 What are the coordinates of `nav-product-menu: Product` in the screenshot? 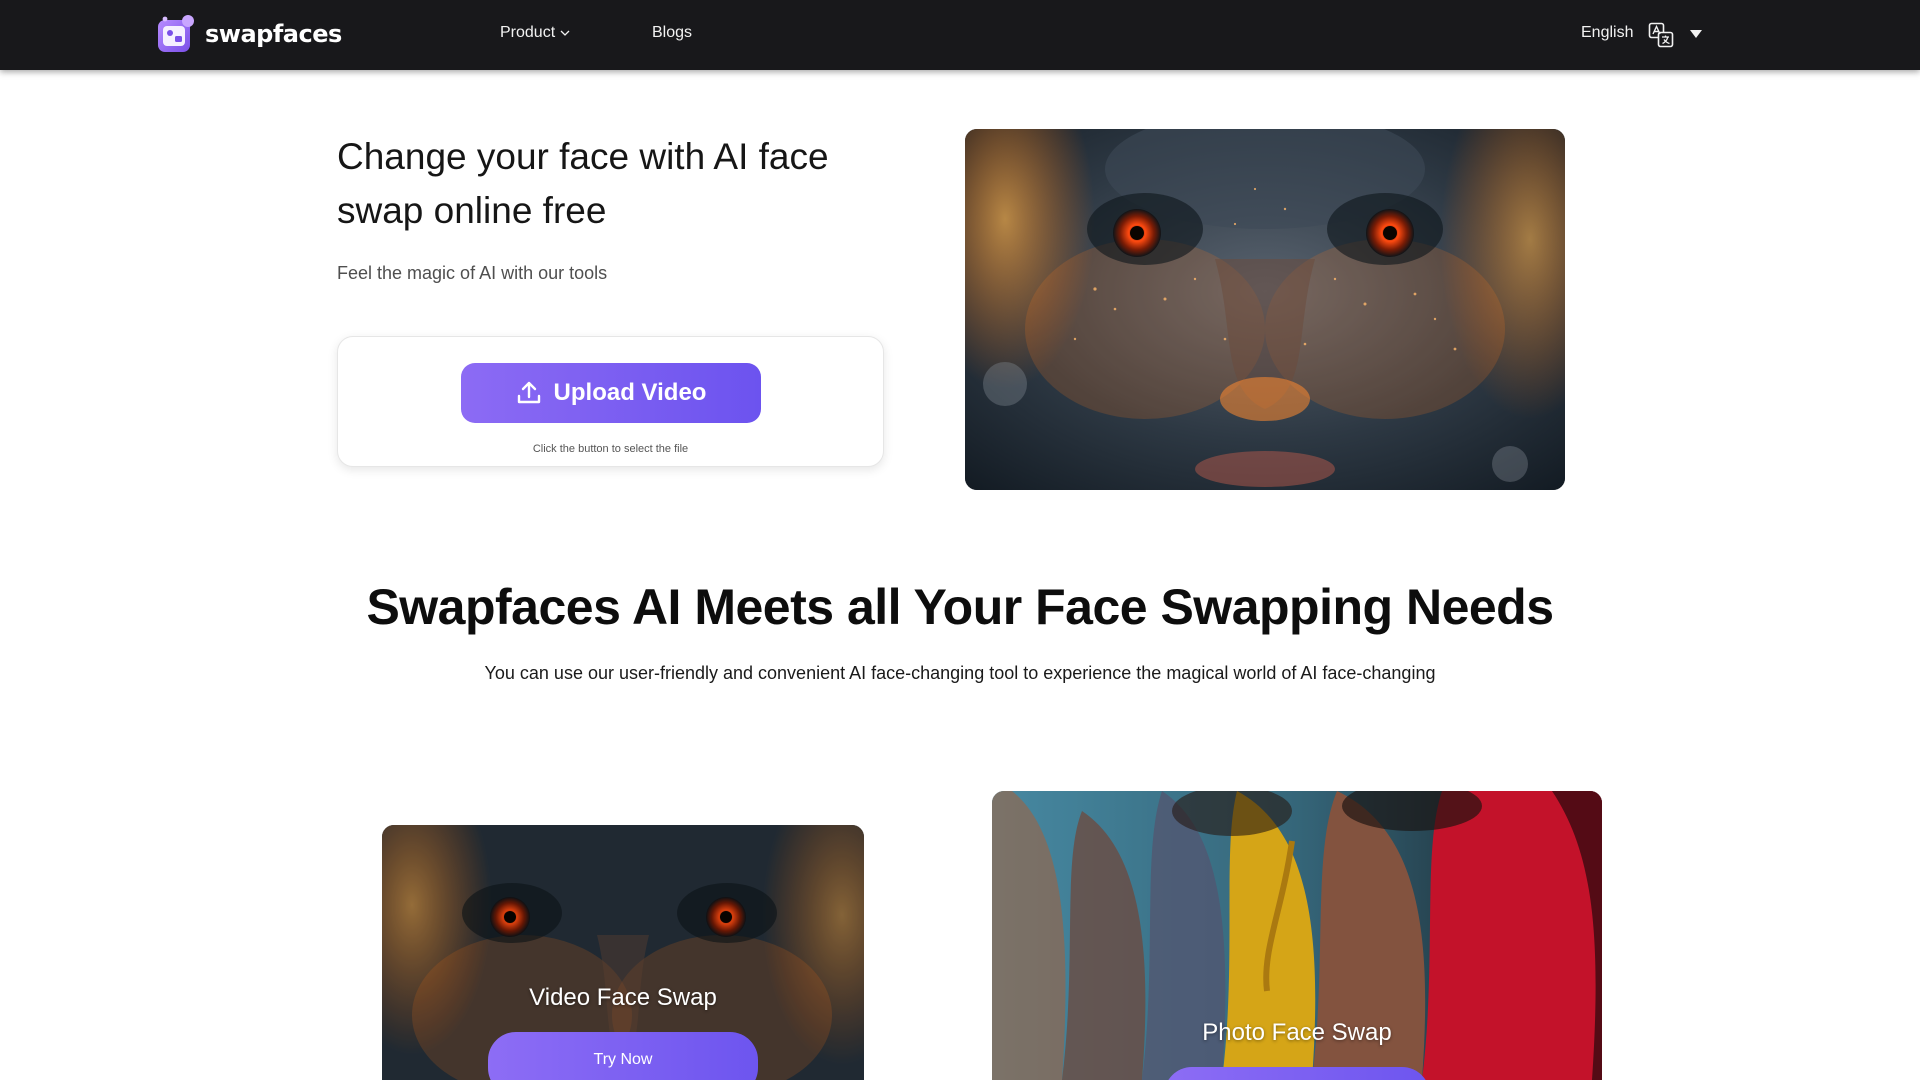 It's located at (535, 33).